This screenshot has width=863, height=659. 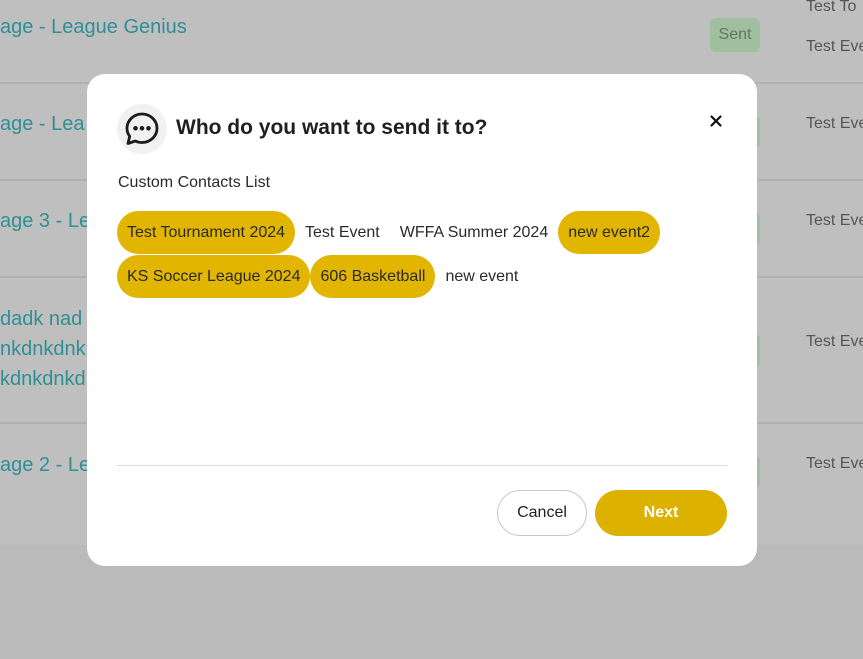 I want to click on contact-chip: KS Soccer League 2024, so click(x=214, y=276).